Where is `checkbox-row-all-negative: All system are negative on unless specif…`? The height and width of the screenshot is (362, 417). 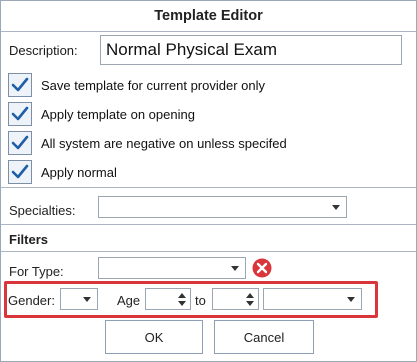 checkbox-row-all-negative: All system are negative on unless specif… is located at coordinates (147, 143).